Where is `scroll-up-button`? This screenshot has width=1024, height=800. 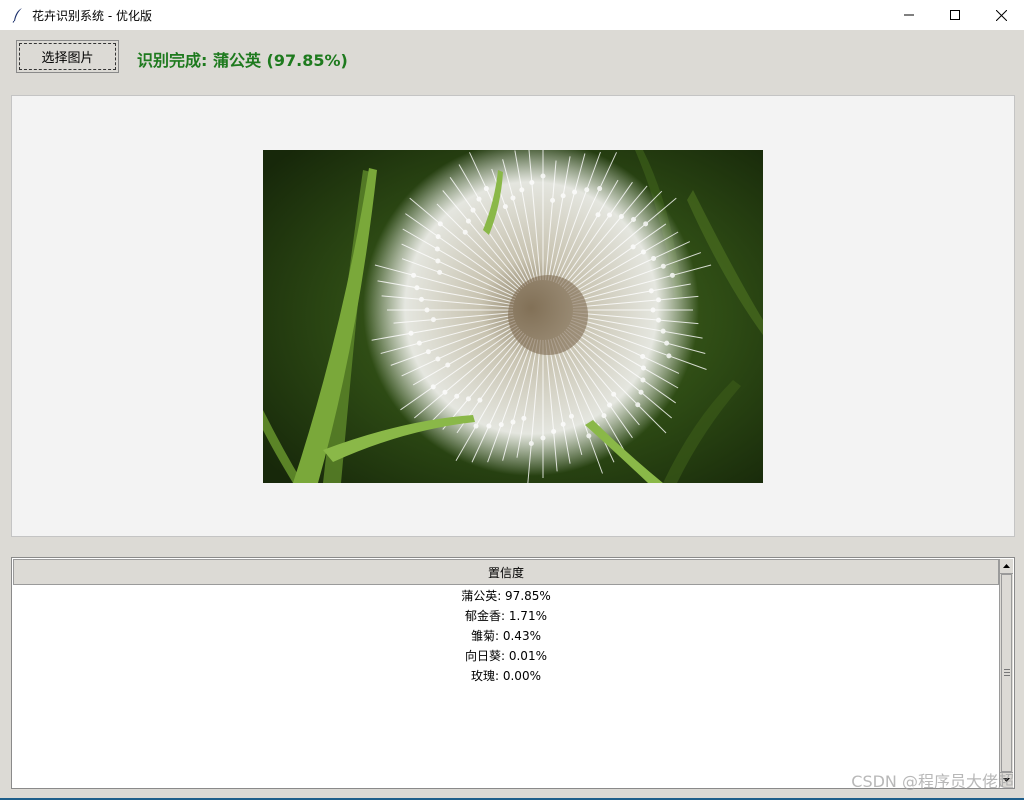
scroll-up-button is located at coordinates (1006, 566).